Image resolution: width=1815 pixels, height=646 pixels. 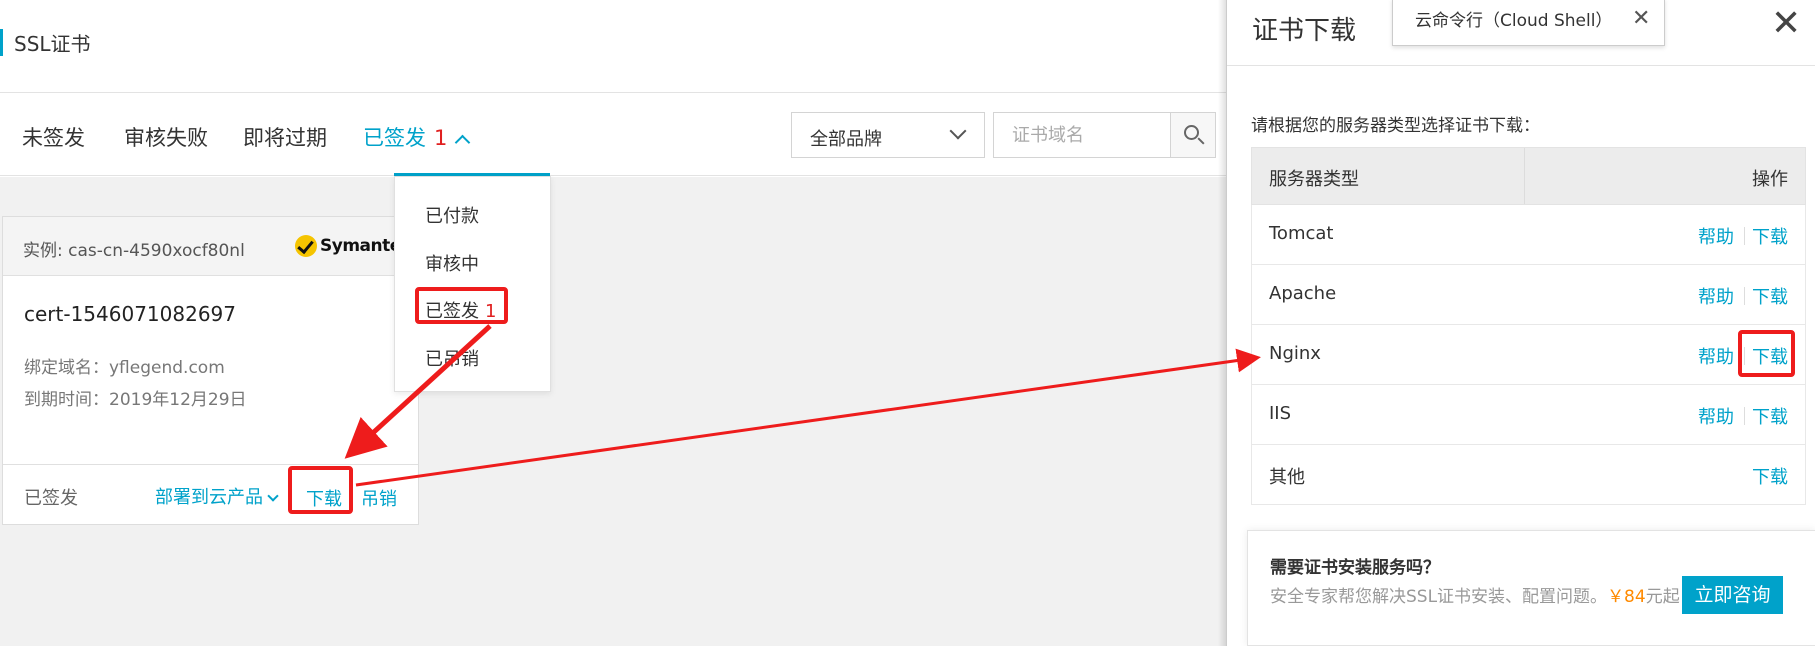 What do you see at coordinates (1626, 597) in the screenshot?
I see `promo-price: ￥84` at bounding box center [1626, 597].